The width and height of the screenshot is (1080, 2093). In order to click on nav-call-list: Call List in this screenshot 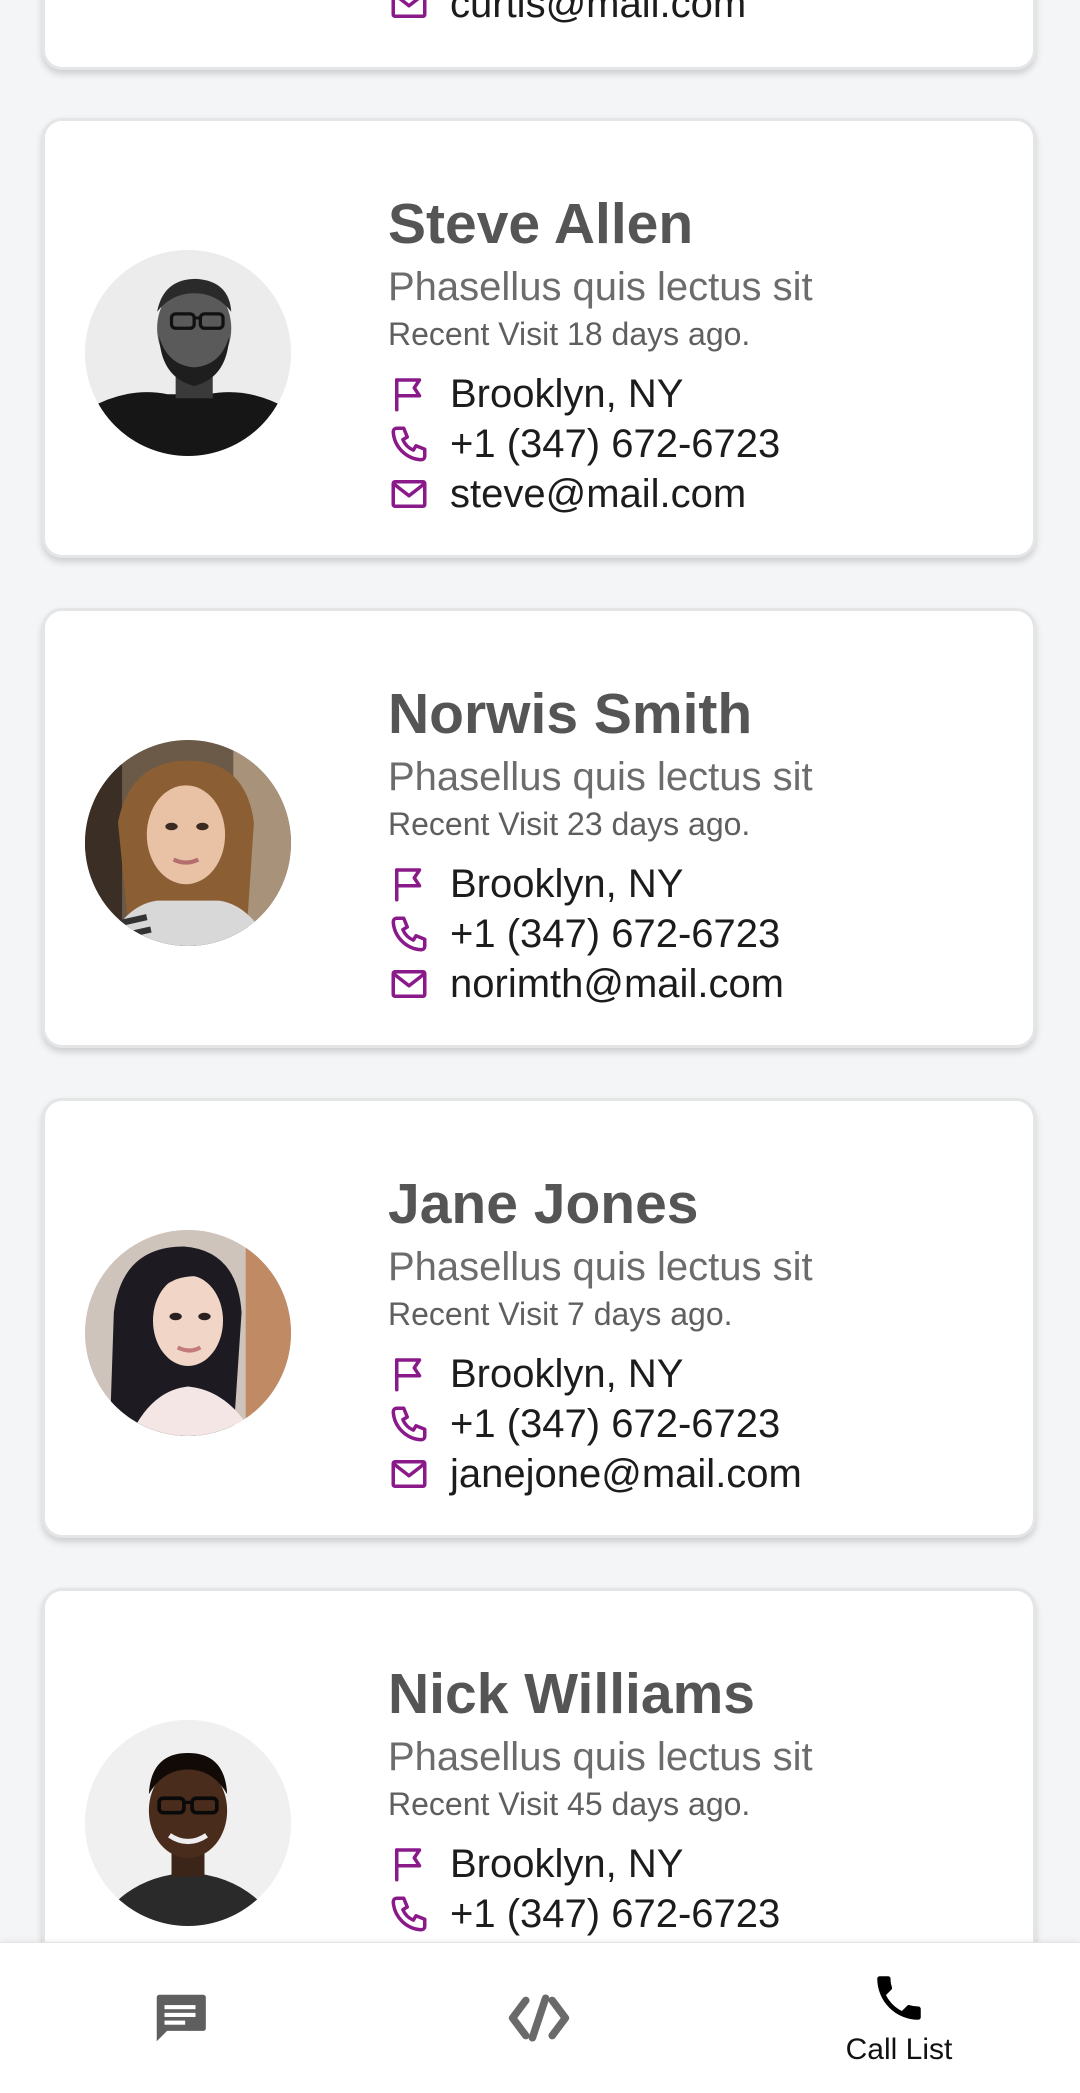, I will do `click(899, 2018)`.